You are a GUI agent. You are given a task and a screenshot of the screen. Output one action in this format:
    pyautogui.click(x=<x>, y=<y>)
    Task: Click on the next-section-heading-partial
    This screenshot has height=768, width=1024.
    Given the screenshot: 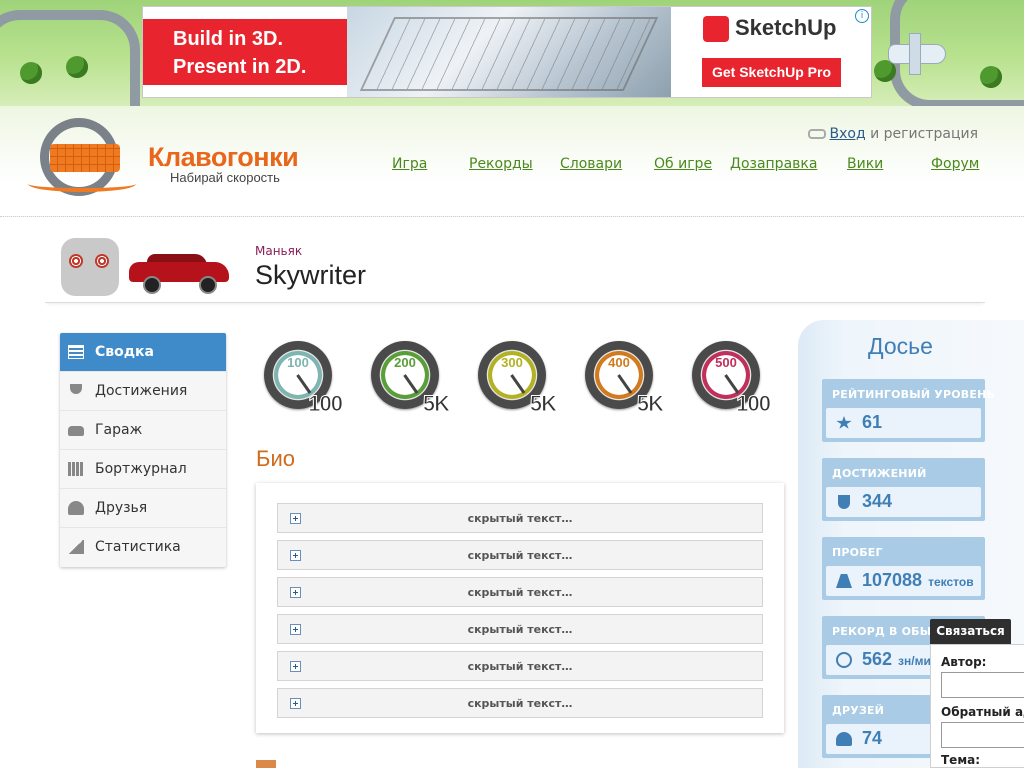 What is the action you would take?
    pyautogui.click(x=266, y=764)
    